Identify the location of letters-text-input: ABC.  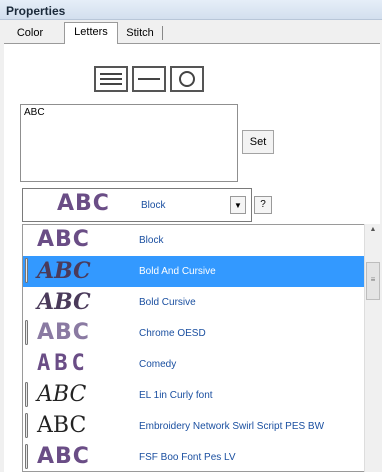
(129, 143).